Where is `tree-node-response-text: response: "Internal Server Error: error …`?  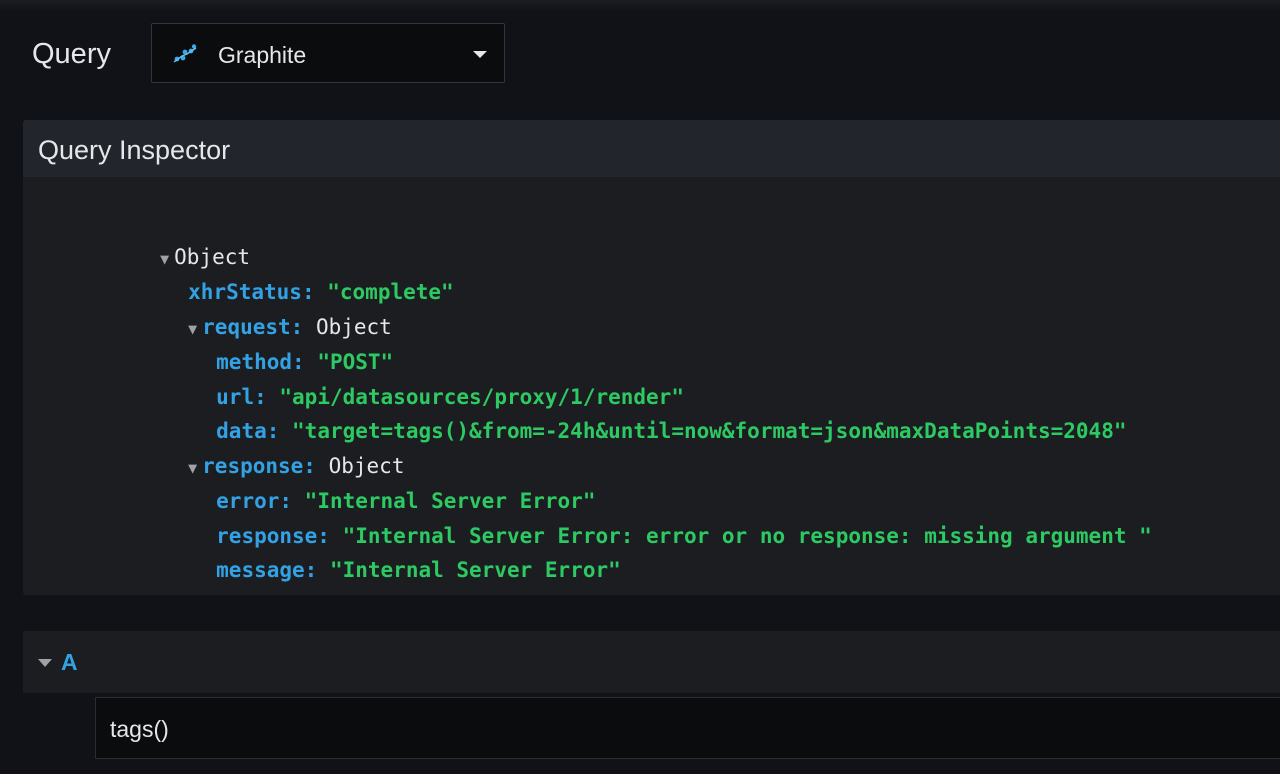 tree-node-response-text: response: "Internal Server Error: error … is located at coordinates (633, 519).